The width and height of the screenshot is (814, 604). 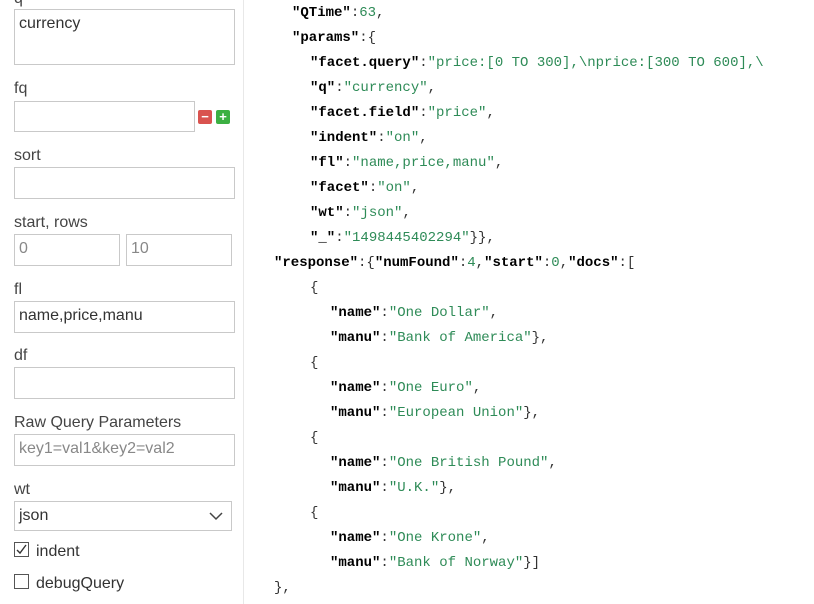 What do you see at coordinates (368, 13) in the screenshot?
I see `json-value: 63` at bounding box center [368, 13].